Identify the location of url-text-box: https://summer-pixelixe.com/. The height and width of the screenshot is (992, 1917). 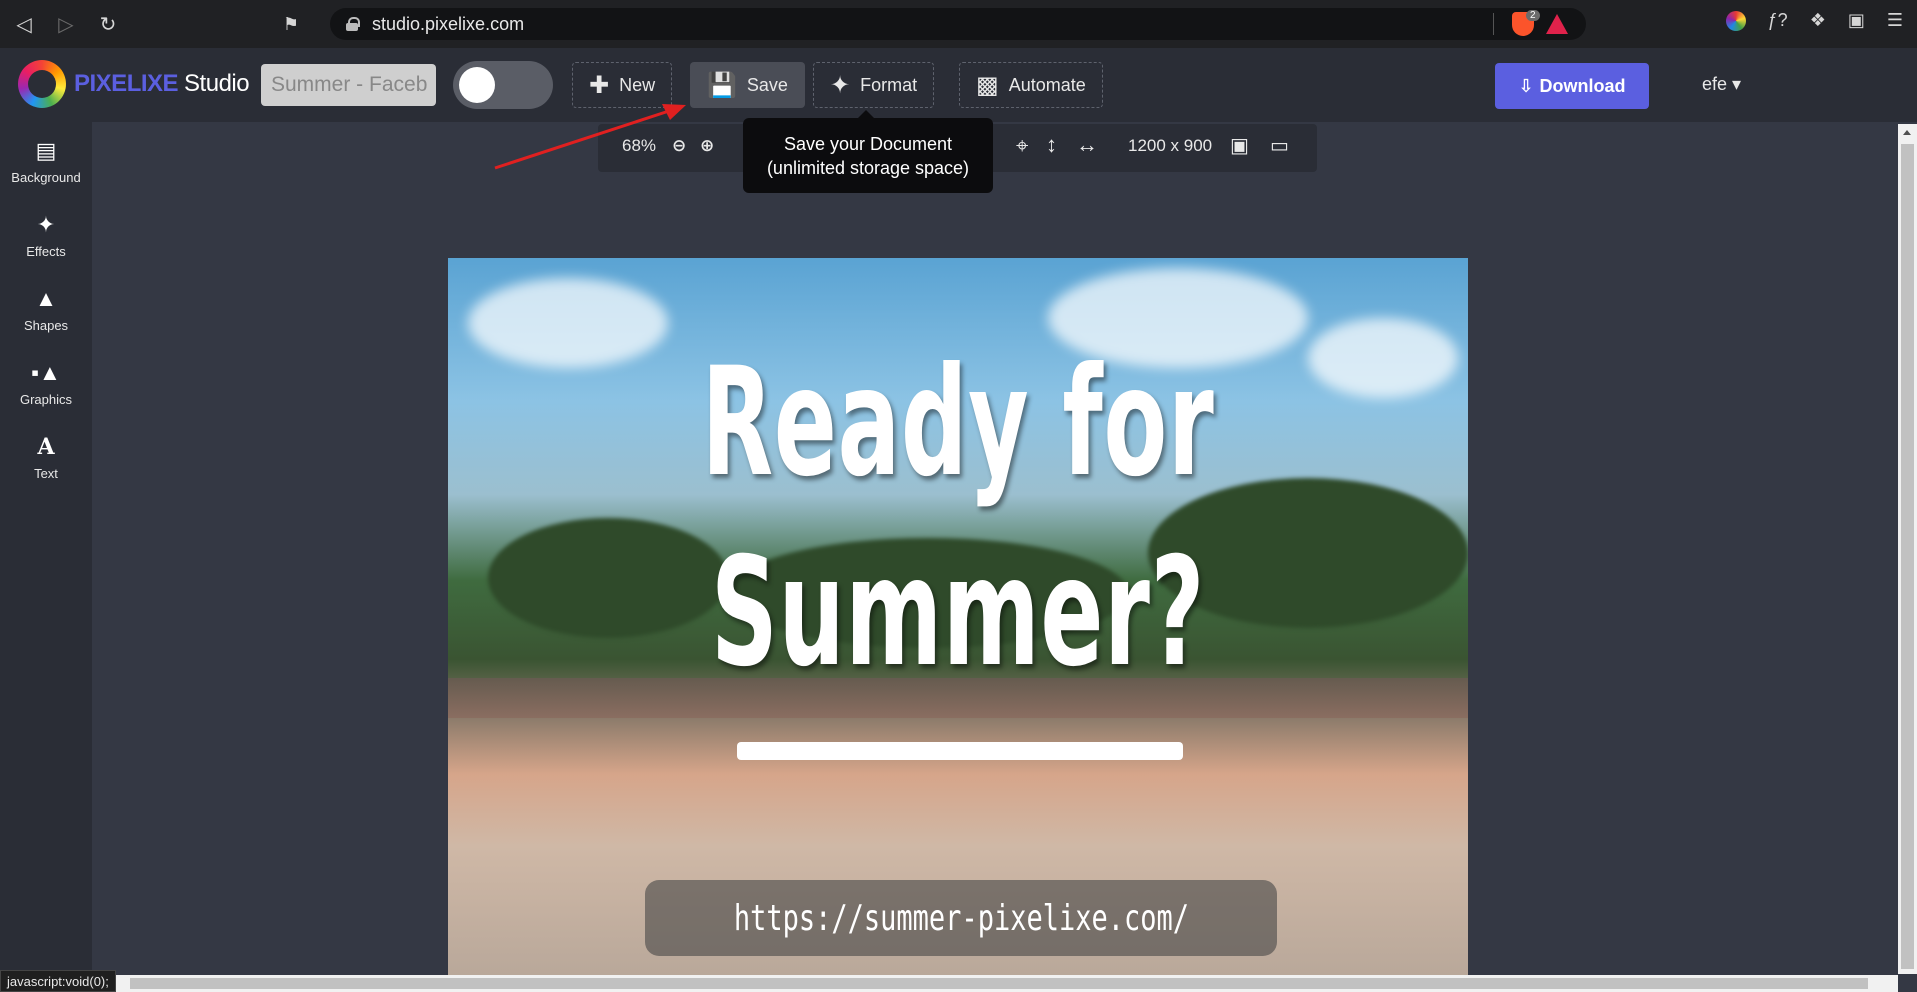
(961, 918).